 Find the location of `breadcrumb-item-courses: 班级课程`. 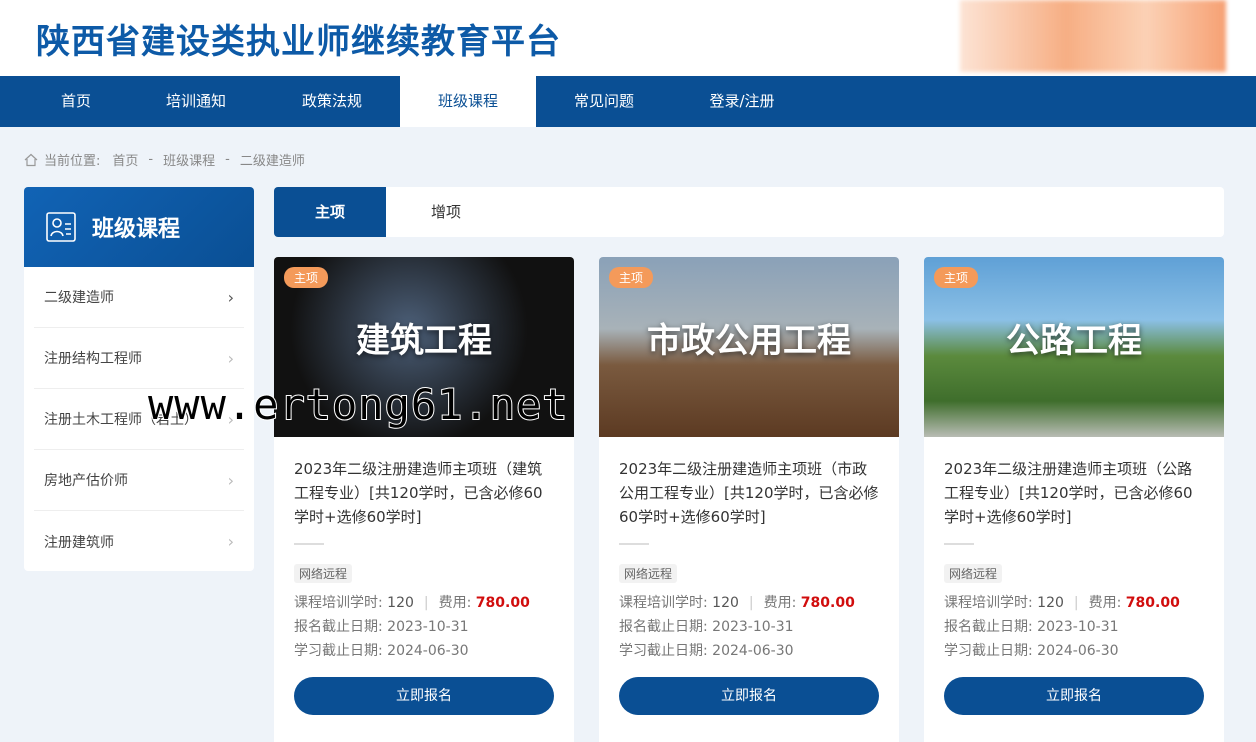

breadcrumb-item-courses: 班级课程 is located at coordinates (189, 159).